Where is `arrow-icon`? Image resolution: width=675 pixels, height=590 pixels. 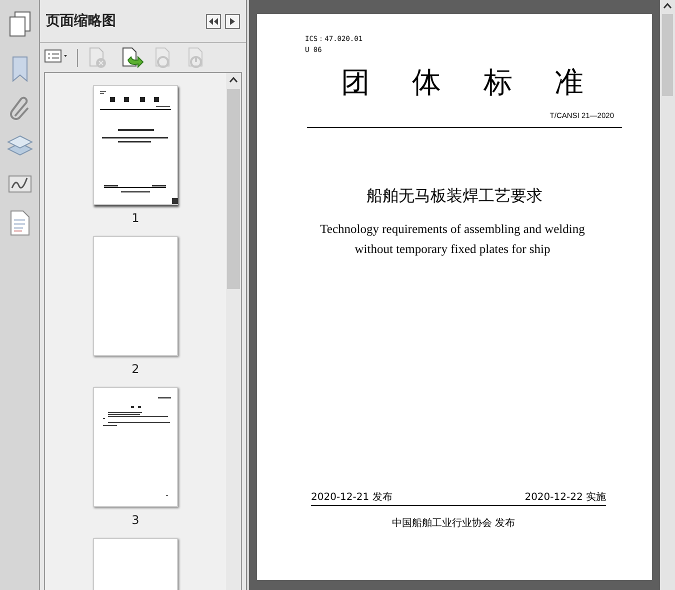
arrow-icon is located at coordinates (232, 21).